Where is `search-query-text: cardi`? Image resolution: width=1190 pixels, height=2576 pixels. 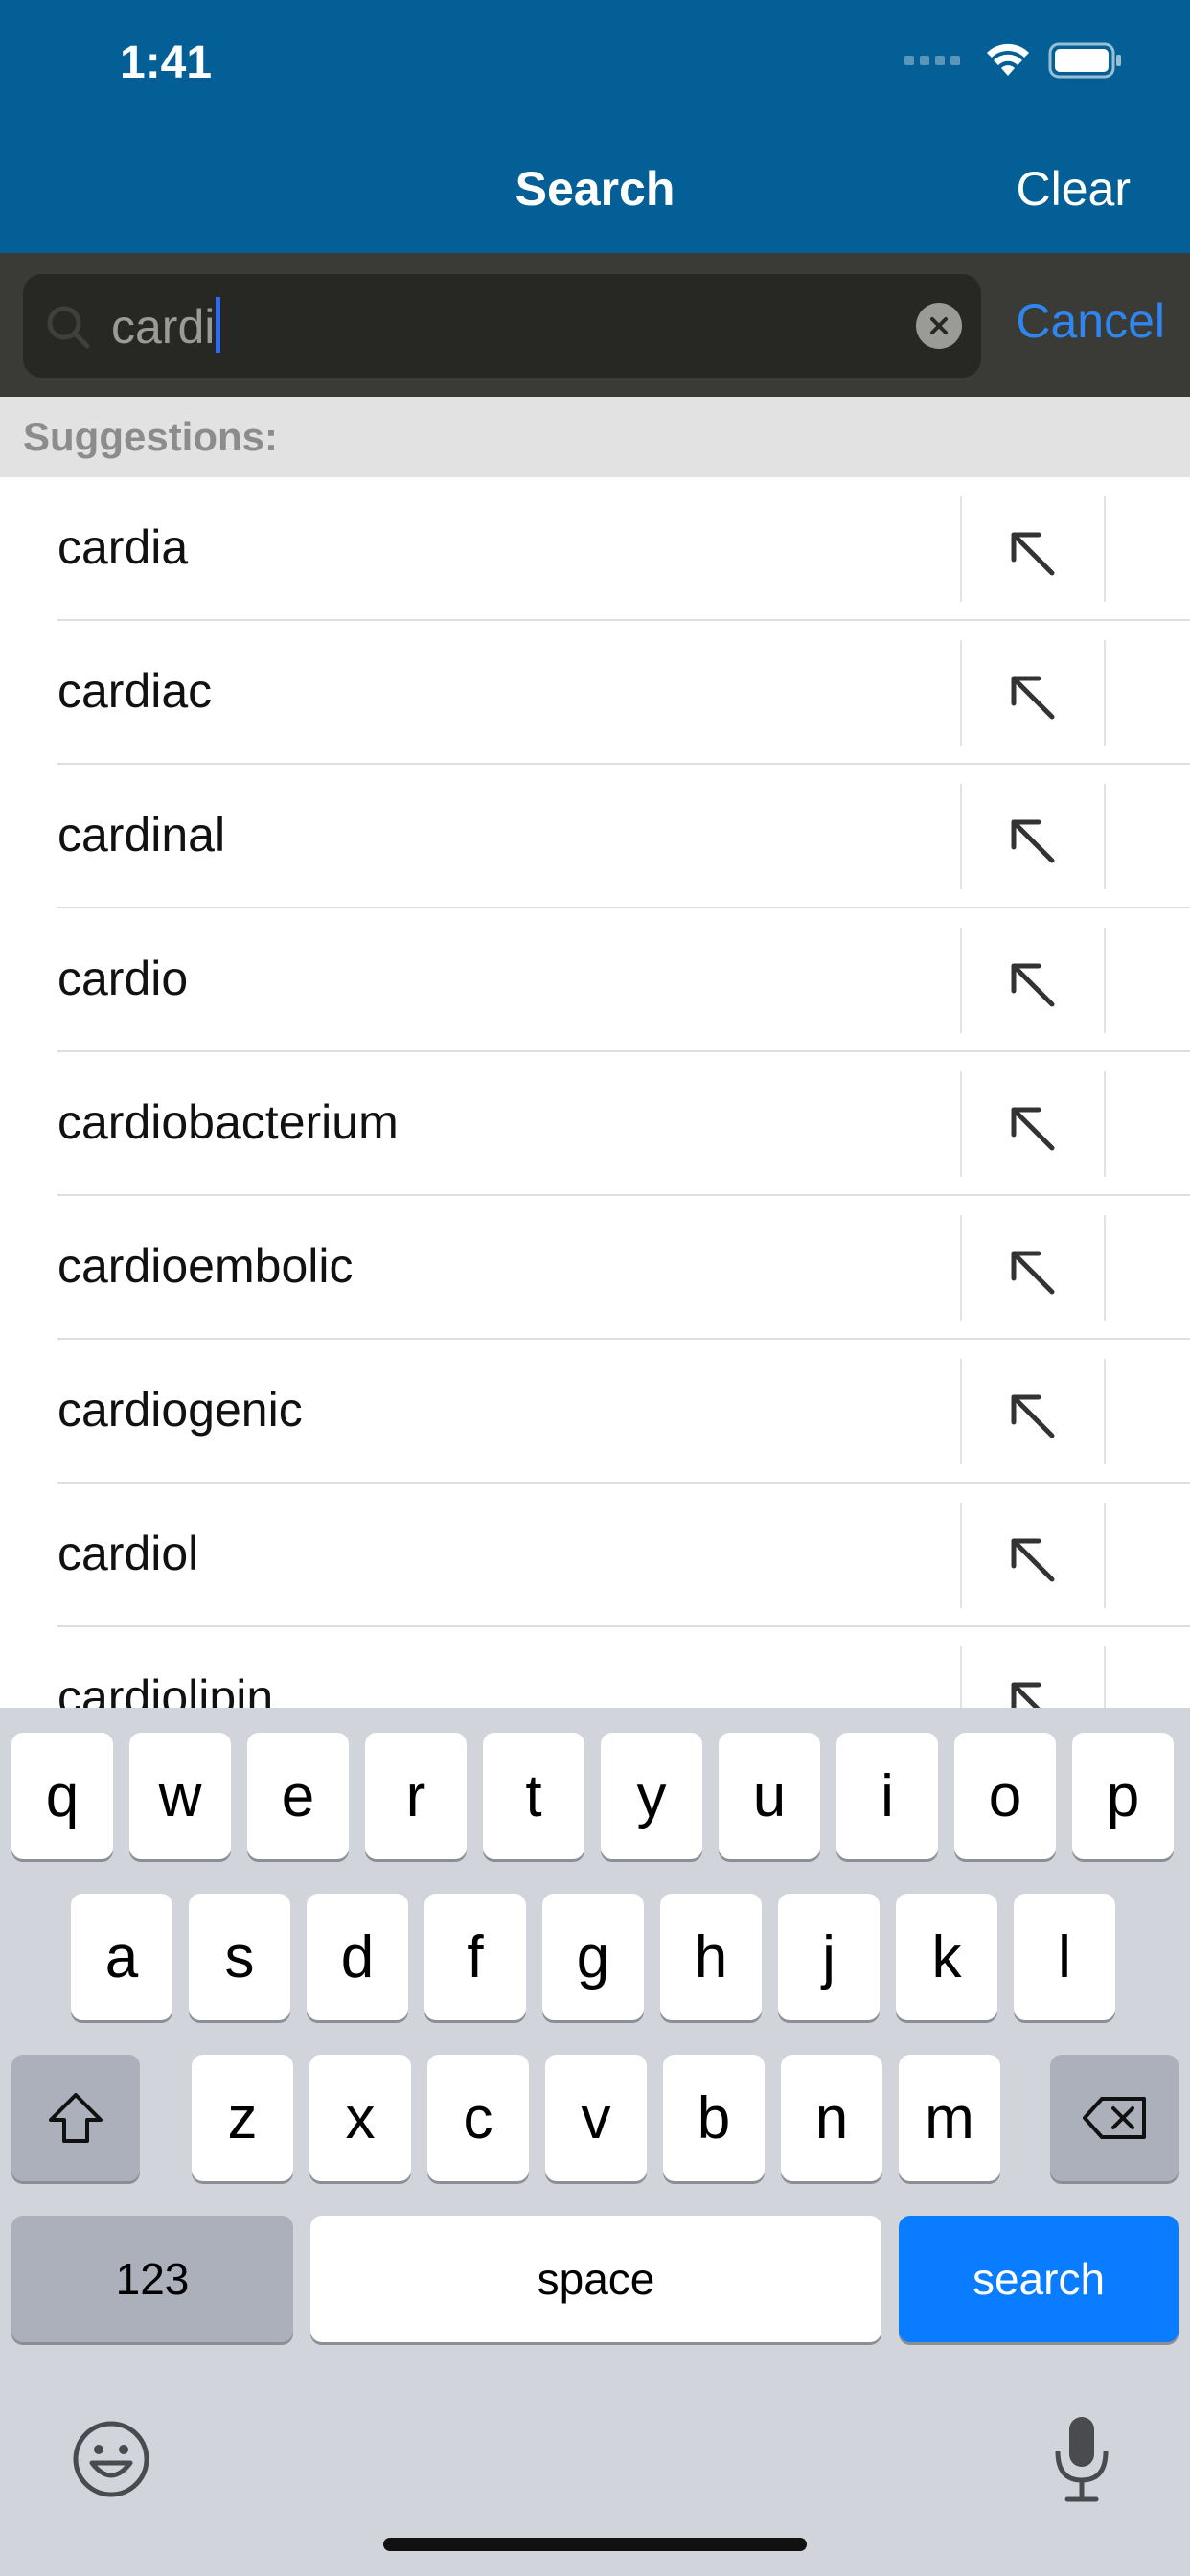
search-query-text: cardi is located at coordinates (163, 327).